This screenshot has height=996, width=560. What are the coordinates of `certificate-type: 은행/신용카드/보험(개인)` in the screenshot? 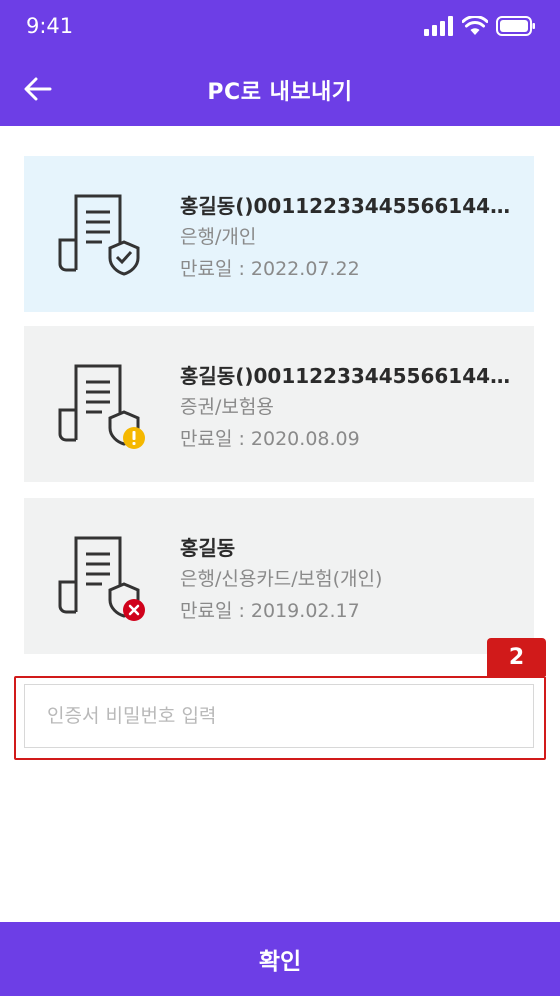 It's located at (281, 579).